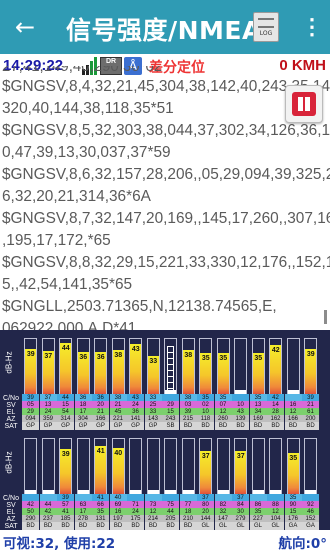 The width and height of the screenshot is (330, 550). What do you see at coordinates (118, 453) in the screenshot?
I see `bar-value-label: 40` at bounding box center [118, 453].